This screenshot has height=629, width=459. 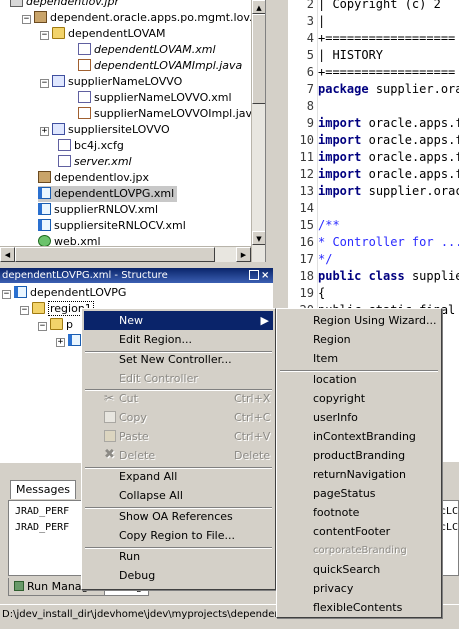 I want to click on region-icon, so click(x=56, y=324).